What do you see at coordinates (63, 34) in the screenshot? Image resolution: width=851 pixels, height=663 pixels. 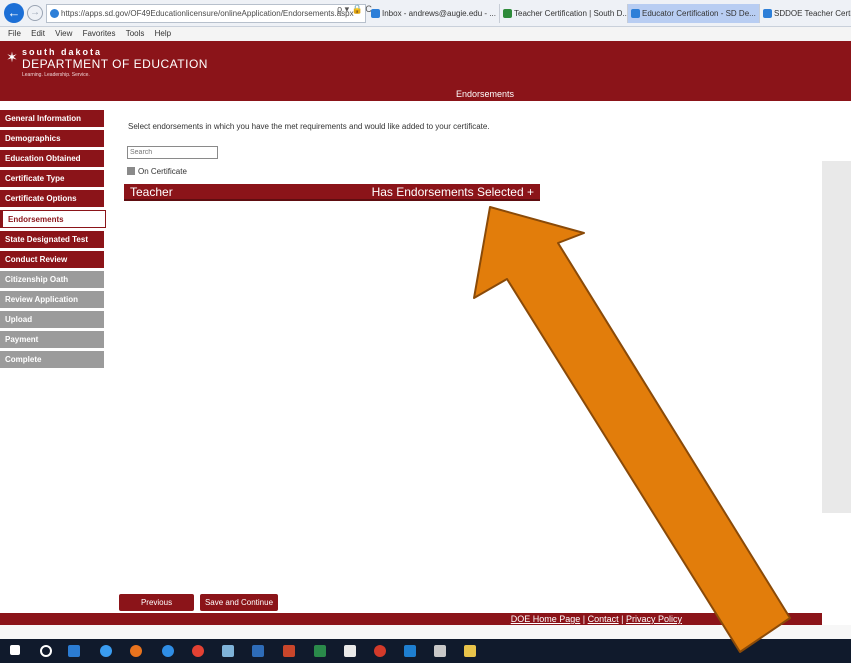 I see `menu-view: View` at bounding box center [63, 34].